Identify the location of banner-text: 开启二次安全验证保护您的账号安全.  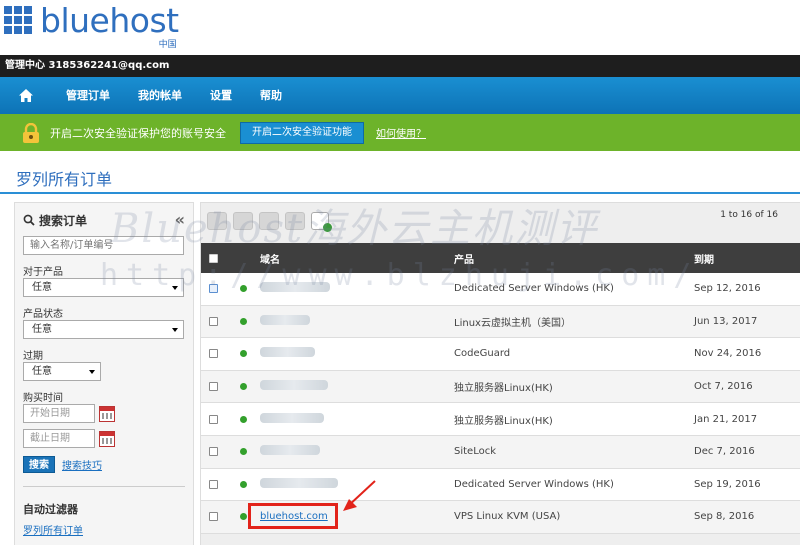
(138, 133).